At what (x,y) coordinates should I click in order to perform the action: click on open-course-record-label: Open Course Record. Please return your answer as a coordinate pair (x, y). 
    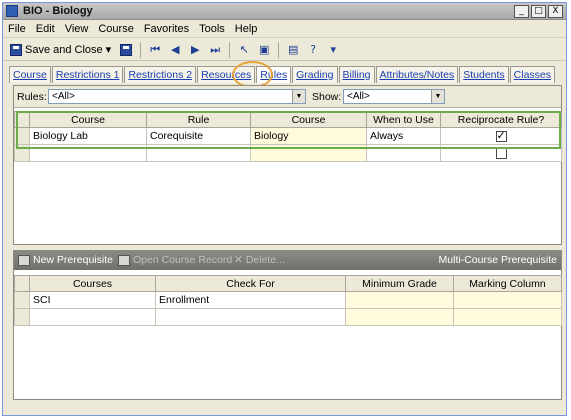
    Looking at the image, I should click on (183, 260).